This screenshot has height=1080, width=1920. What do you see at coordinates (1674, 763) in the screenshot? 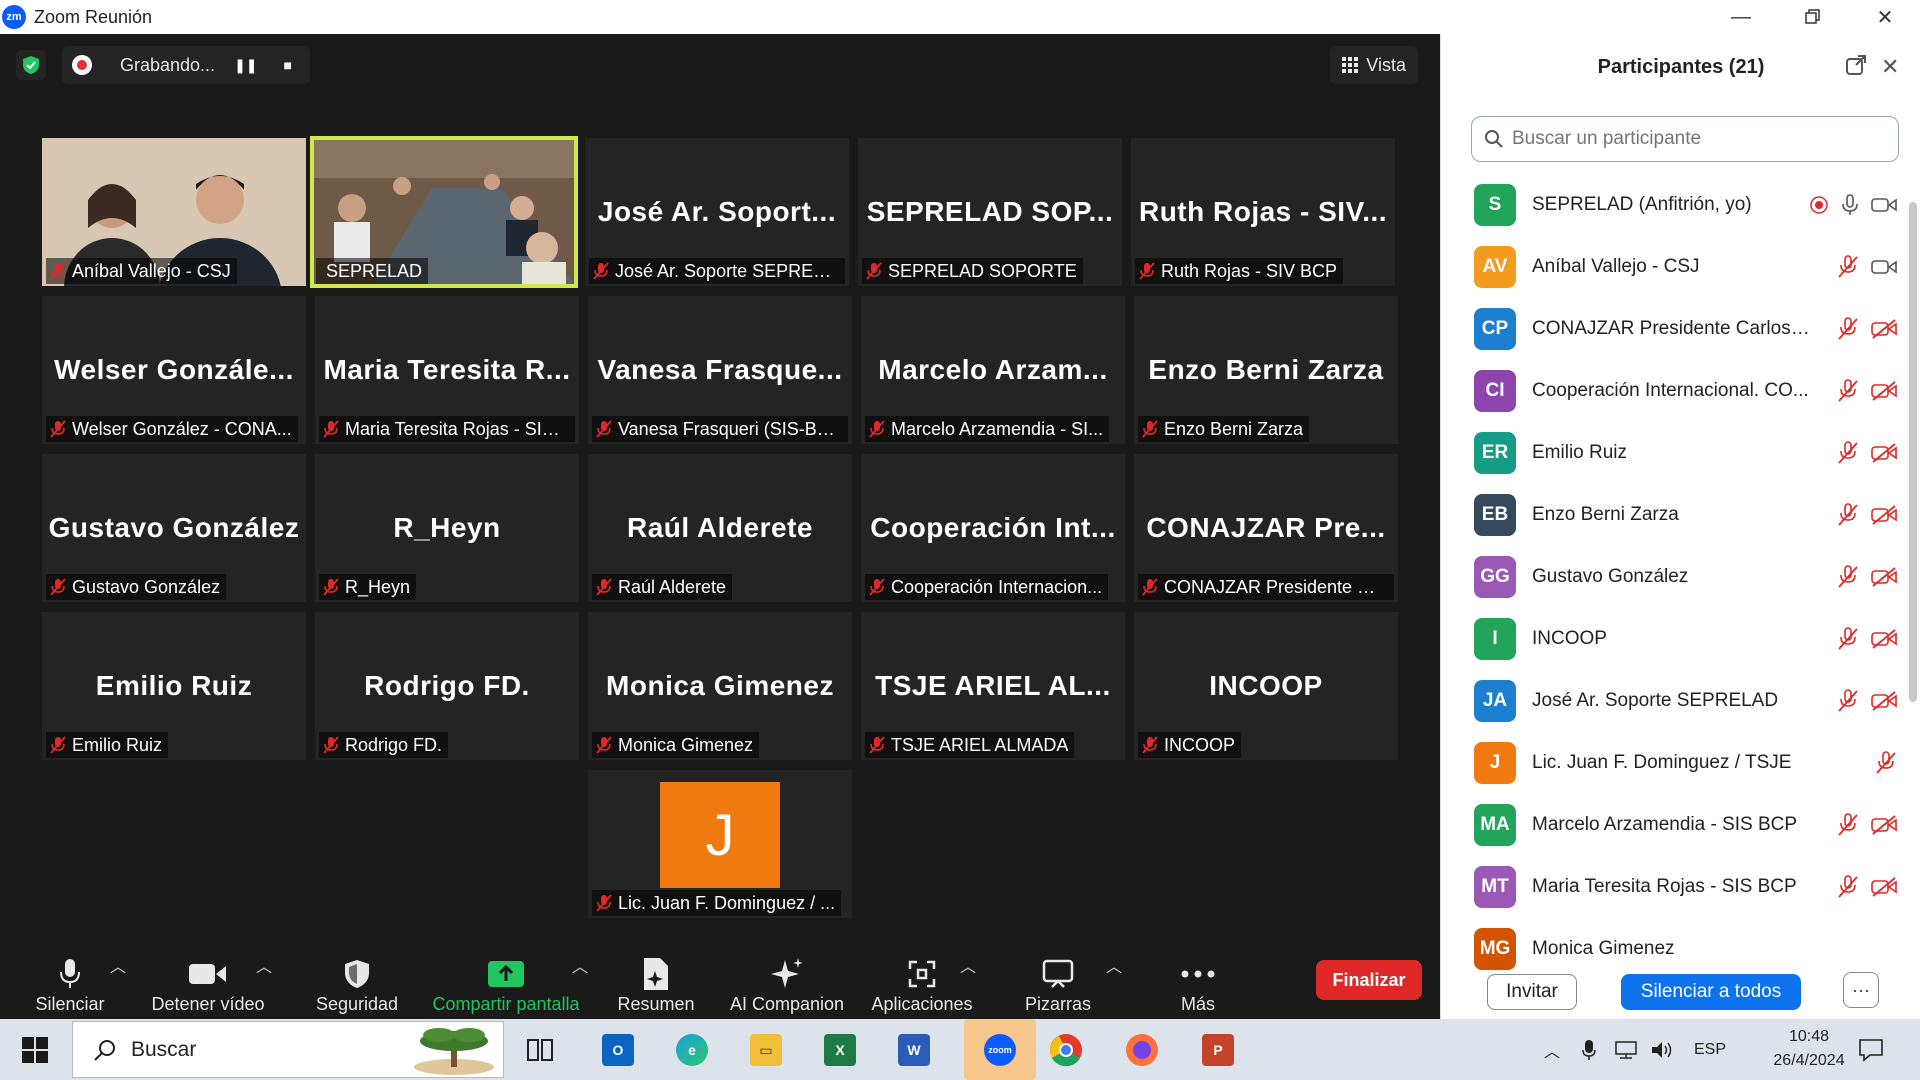
I see `participant-row: J Lic. Juan F. Dominguez / TSJE` at bounding box center [1674, 763].